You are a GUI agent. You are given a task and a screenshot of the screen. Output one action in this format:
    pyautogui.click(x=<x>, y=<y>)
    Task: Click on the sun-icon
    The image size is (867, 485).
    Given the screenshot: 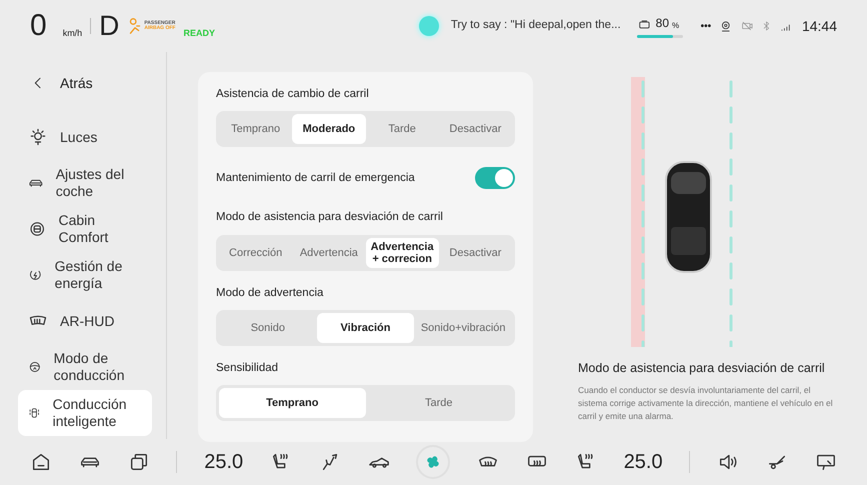 What is the action you would take?
    pyautogui.click(x=38, y=137)
    